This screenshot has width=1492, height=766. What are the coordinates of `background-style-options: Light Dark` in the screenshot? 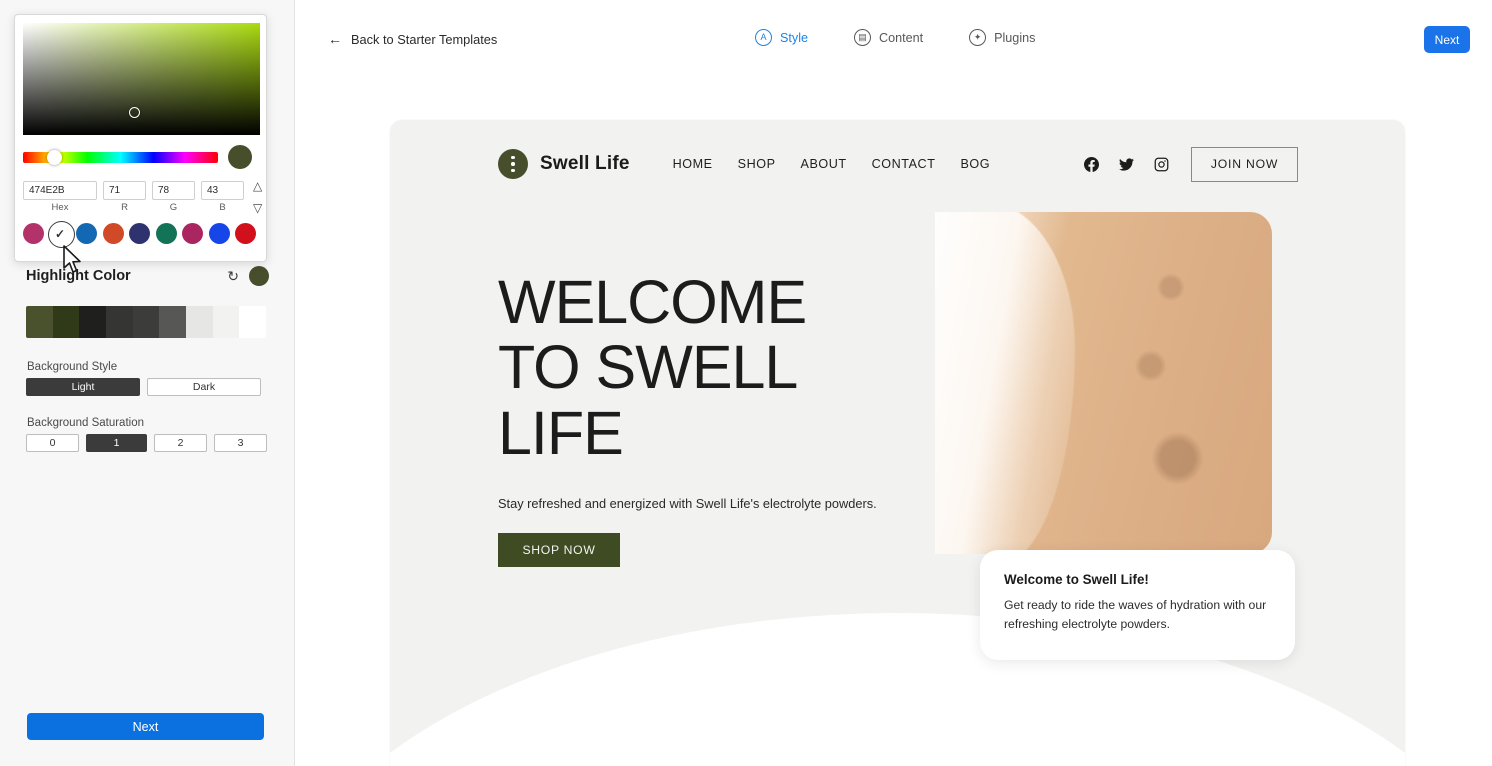 It's located at (143, 387).